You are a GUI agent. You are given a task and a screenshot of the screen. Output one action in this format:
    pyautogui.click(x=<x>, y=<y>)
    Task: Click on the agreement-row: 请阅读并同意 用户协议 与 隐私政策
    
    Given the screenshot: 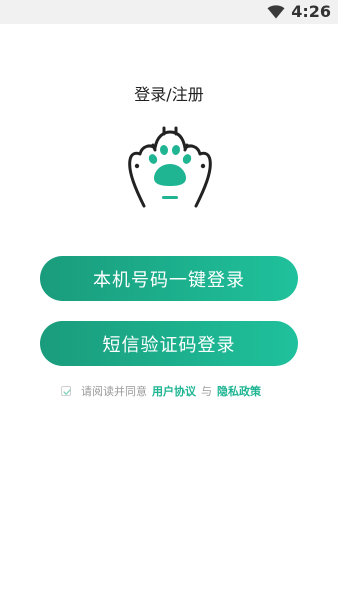 What is the action you would take?
    pyautogui.click(x=161, y=391)
    